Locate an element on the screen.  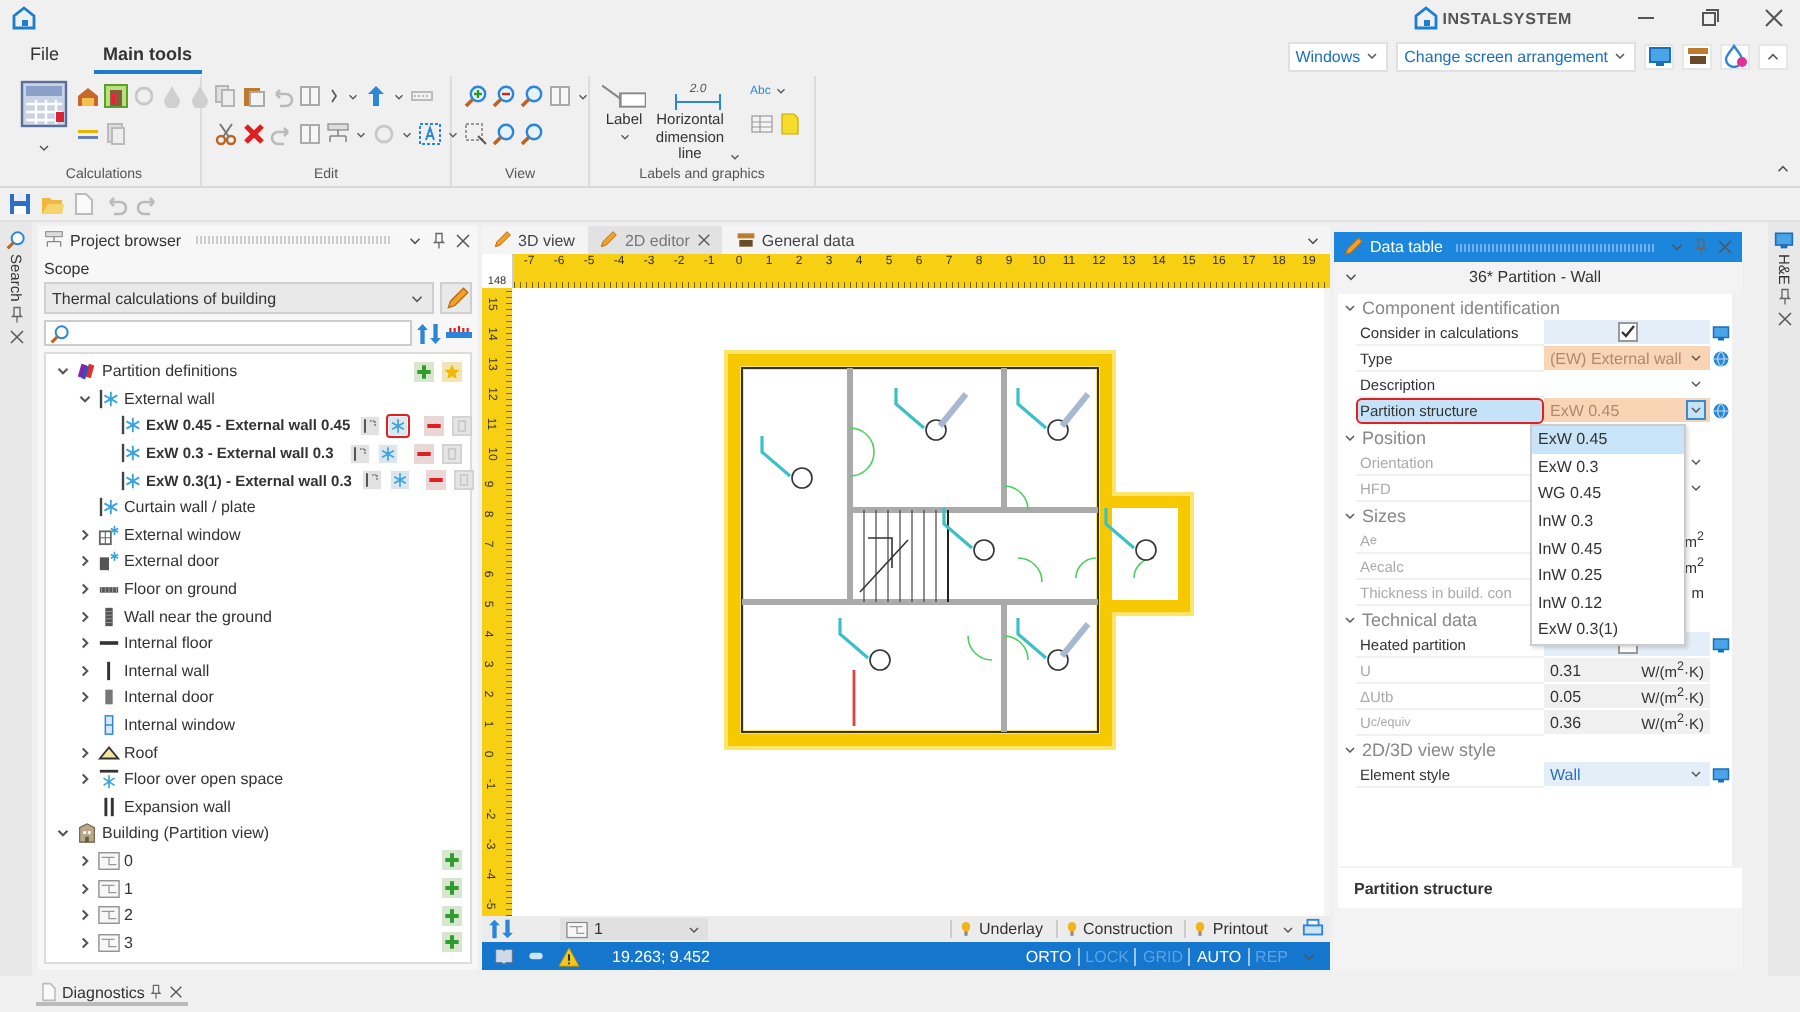
zoom-out-icon is located at coordinates (504, 96).